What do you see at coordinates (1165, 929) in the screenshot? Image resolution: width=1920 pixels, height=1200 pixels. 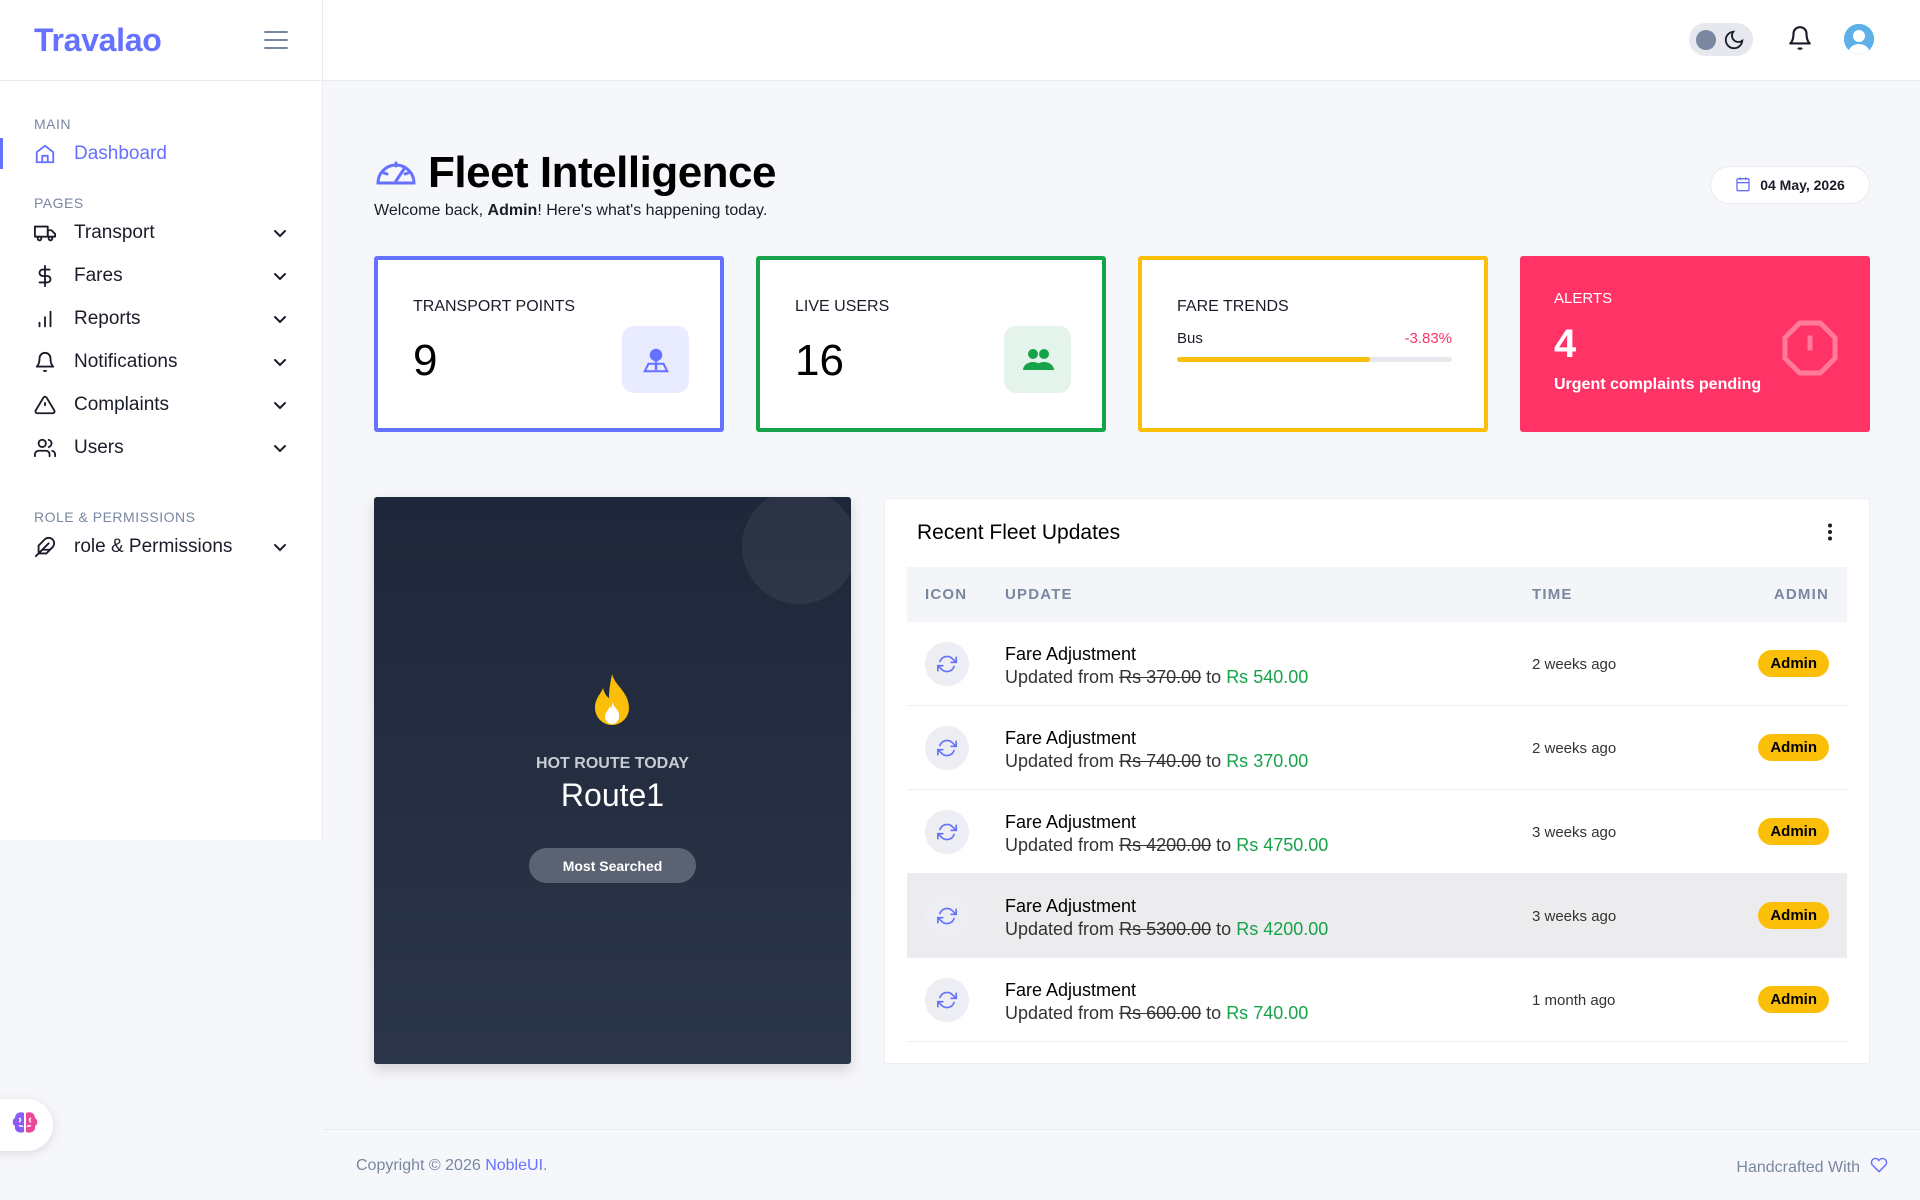 I see `old-fare: Rs 5300.00` at bounding box center [1165, 929].